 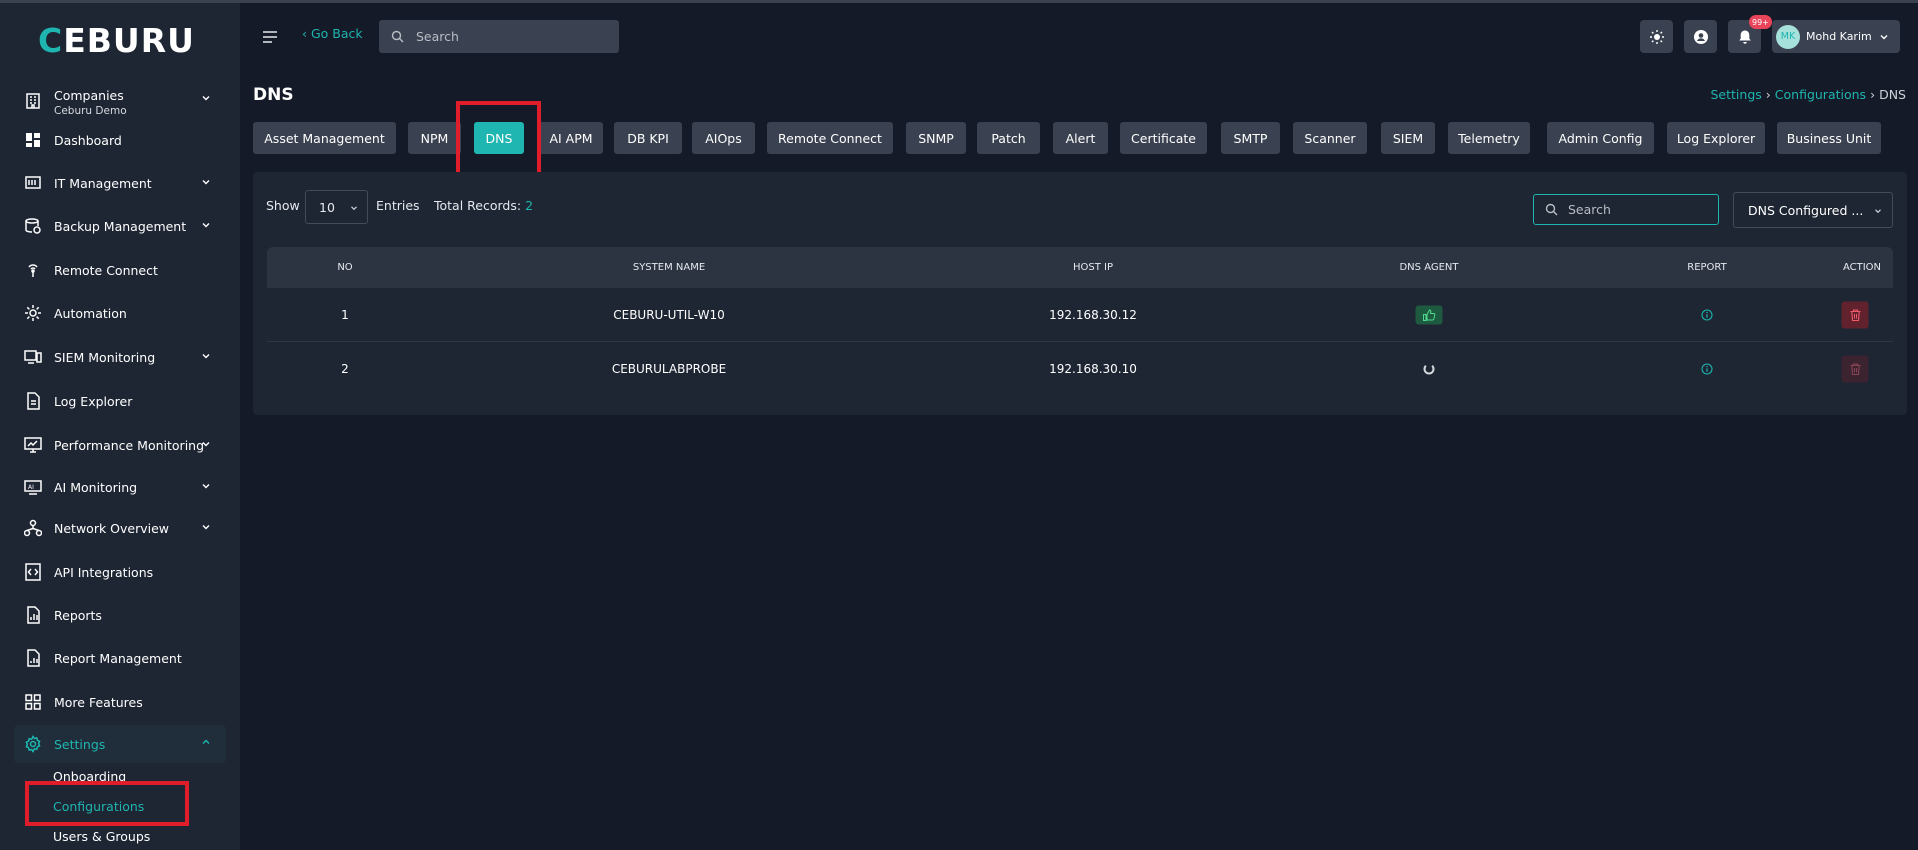 What do you see at coordinates (936, 138) in the screenshot?
I see `tab-snmp: SNMP` at bounding box center [936, 138].